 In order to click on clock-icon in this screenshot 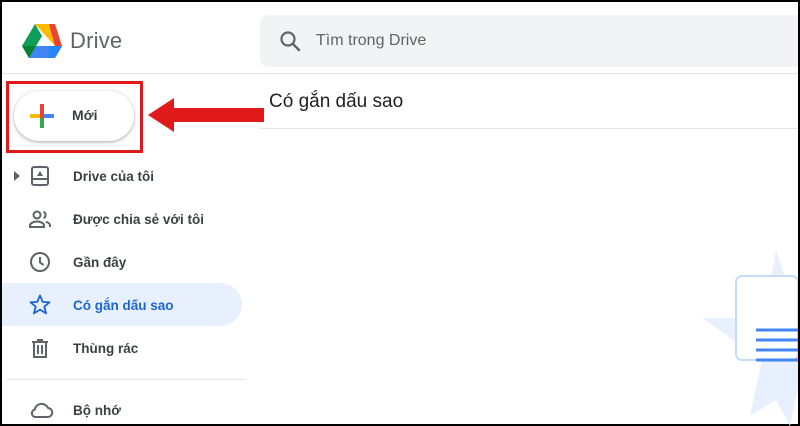, I will do `click(40, 262)`.